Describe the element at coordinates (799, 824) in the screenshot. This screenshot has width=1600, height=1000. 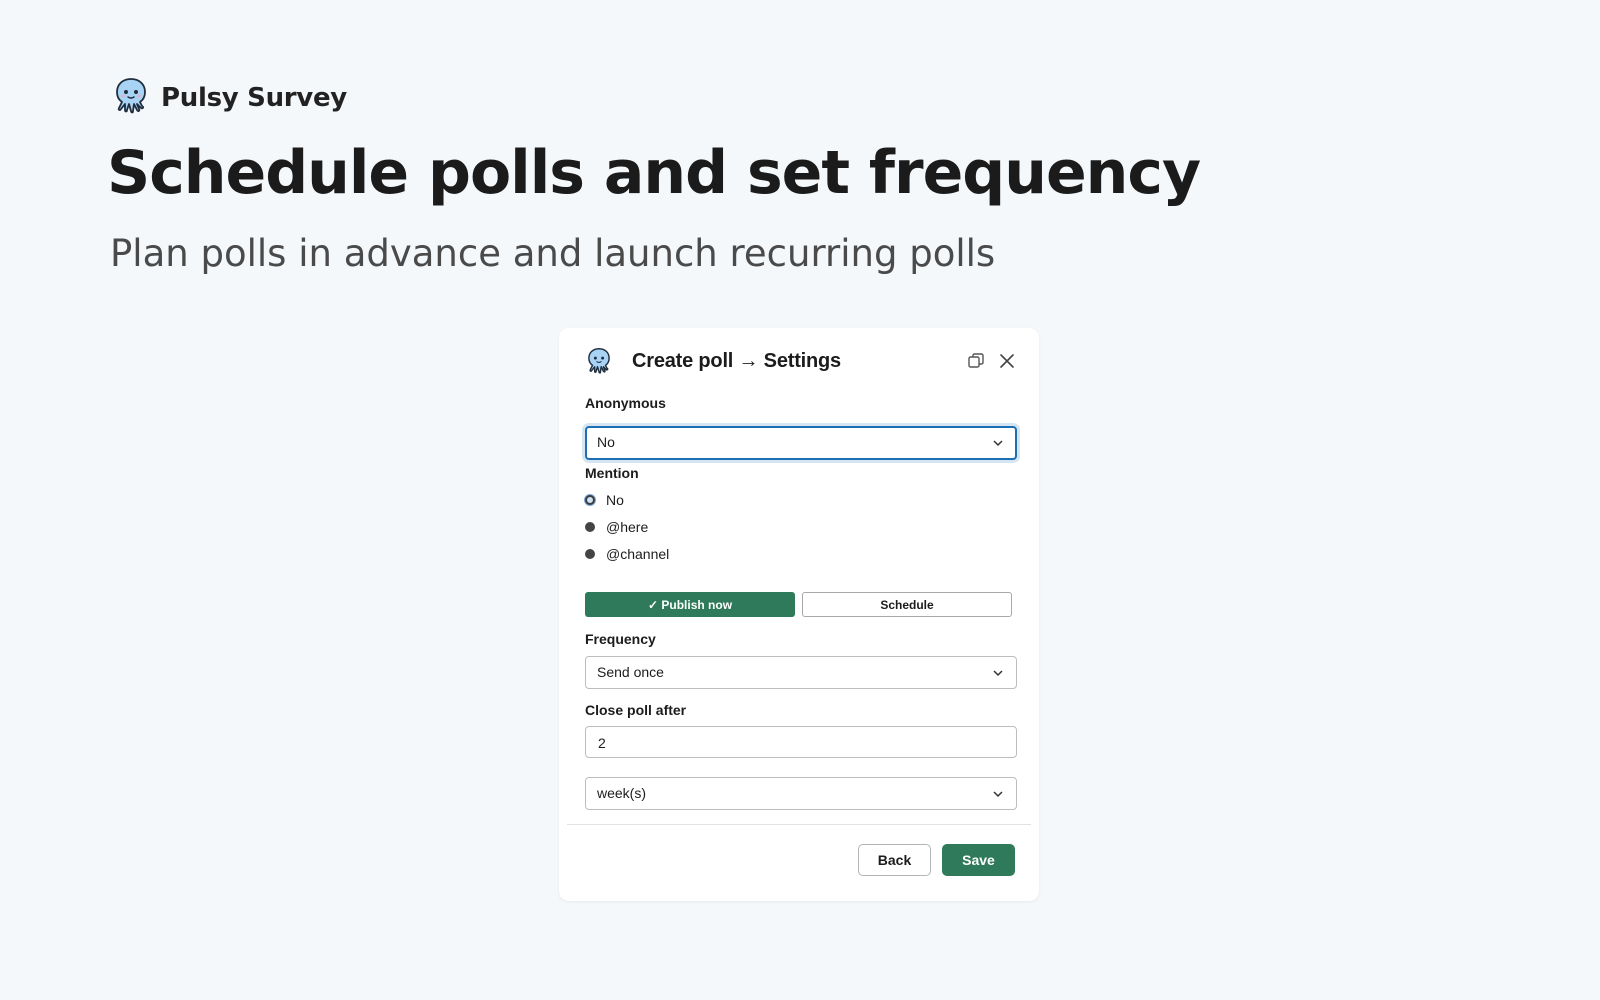
I see `footer-divider` at that location.